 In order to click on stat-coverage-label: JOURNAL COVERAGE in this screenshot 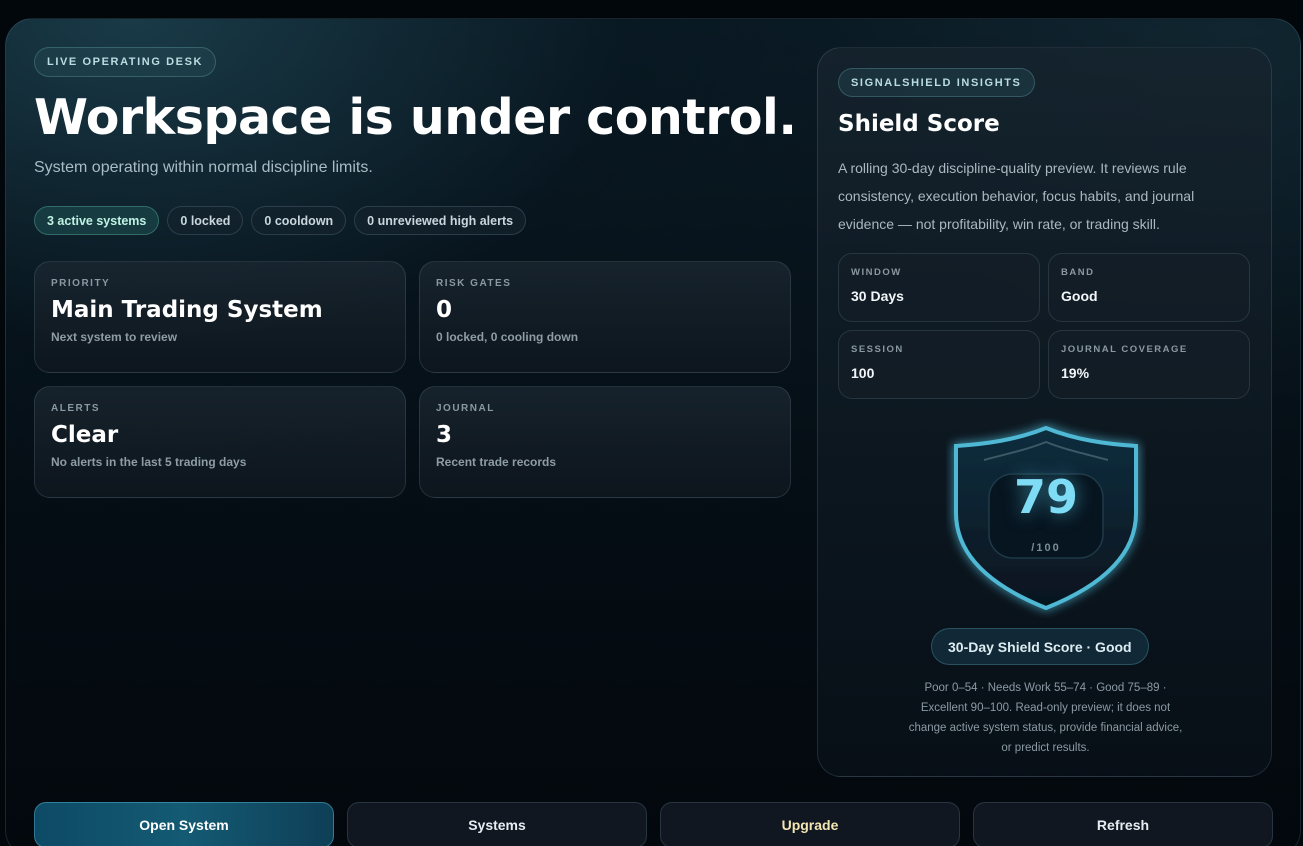, I will do `click(1124, 349)`.